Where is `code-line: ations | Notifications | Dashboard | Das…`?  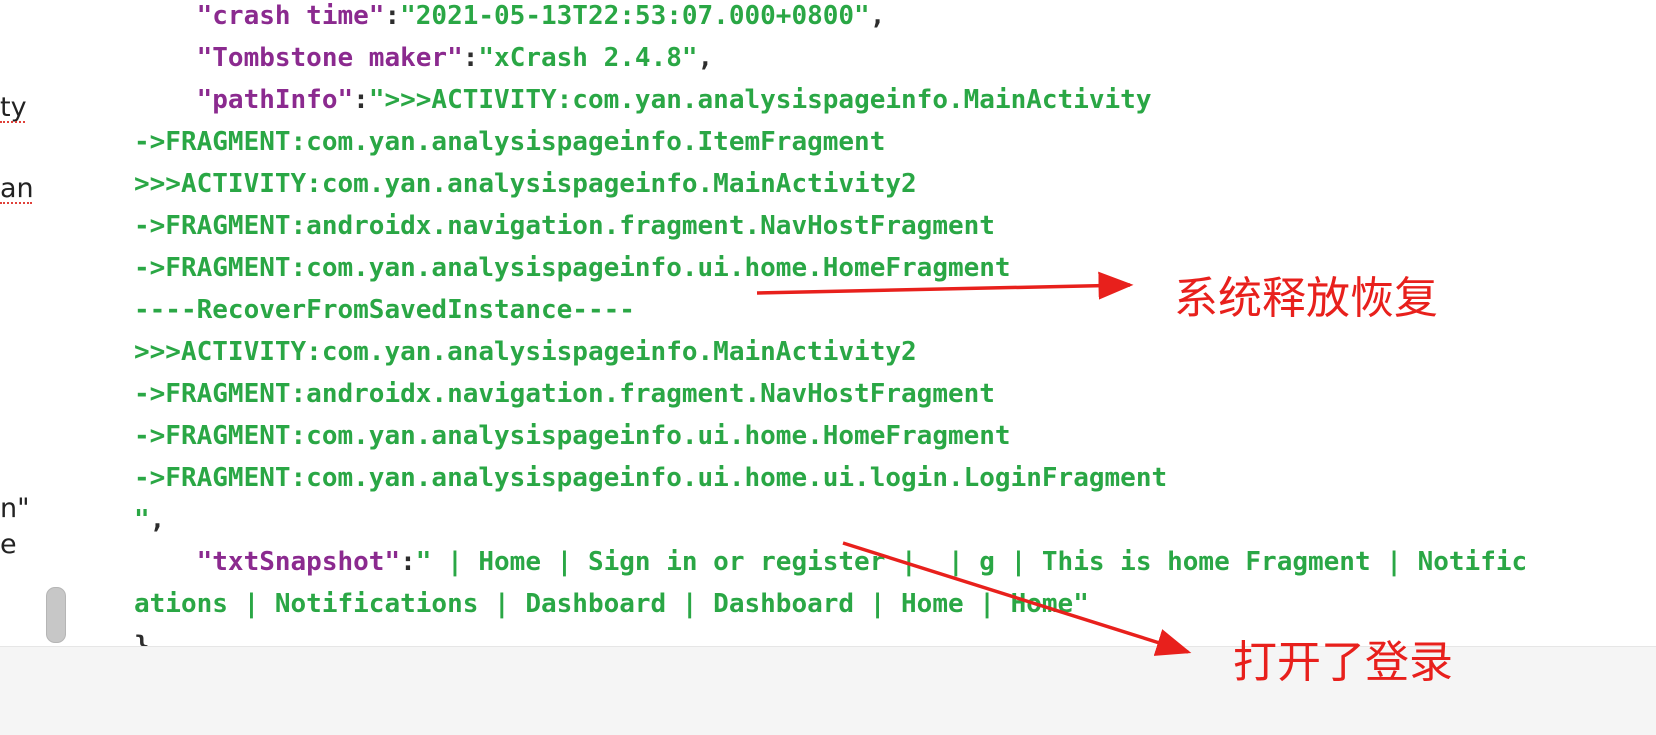
code-line: ations | Notifications | Dashboard | Das… is located at coordinates (611, 604).